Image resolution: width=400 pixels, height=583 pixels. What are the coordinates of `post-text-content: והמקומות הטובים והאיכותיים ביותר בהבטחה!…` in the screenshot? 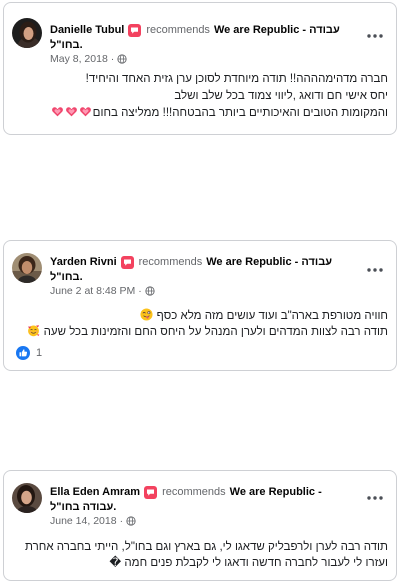 It's located at (240, 113).